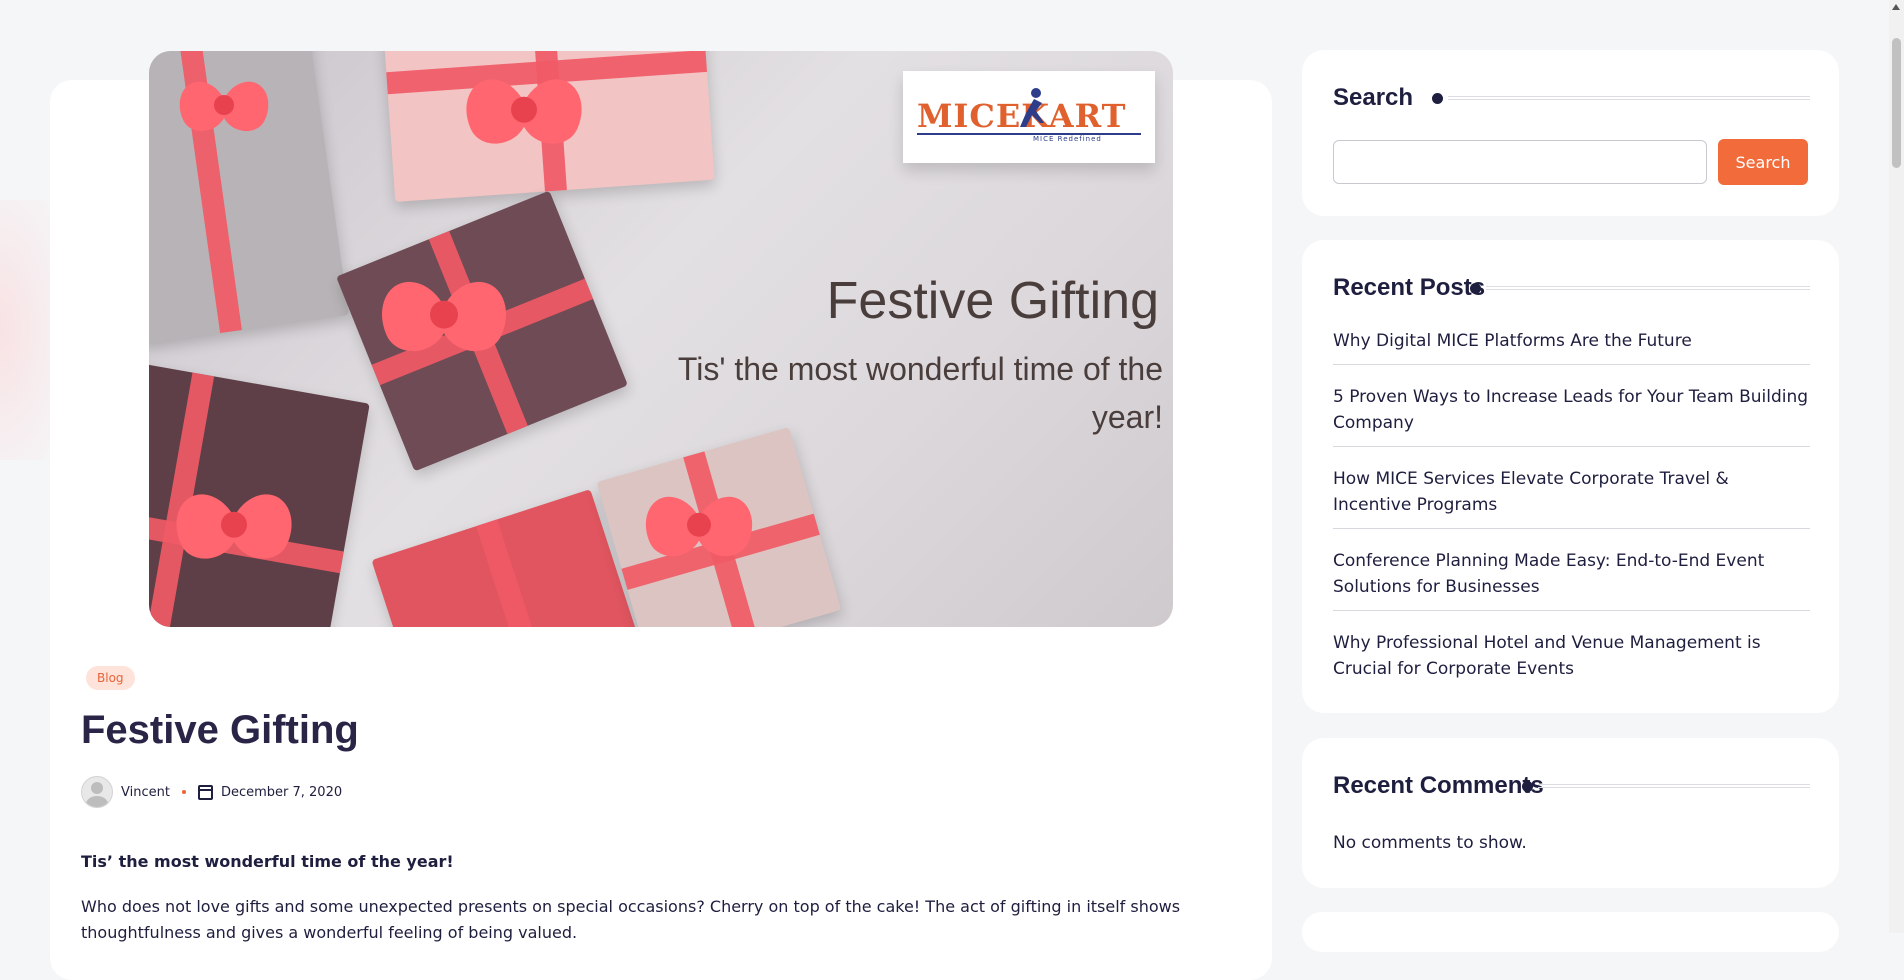 This screenshot has width=1904, height=980. I want to click on search-button: Search, so click(1763, 162).